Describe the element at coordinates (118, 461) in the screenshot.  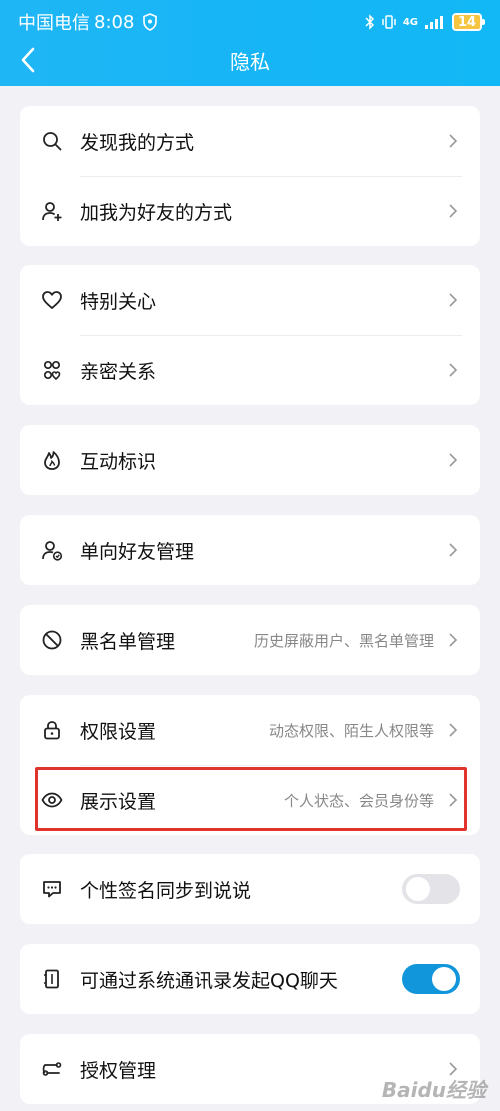
I see `row-label: 互动标识` at that location.